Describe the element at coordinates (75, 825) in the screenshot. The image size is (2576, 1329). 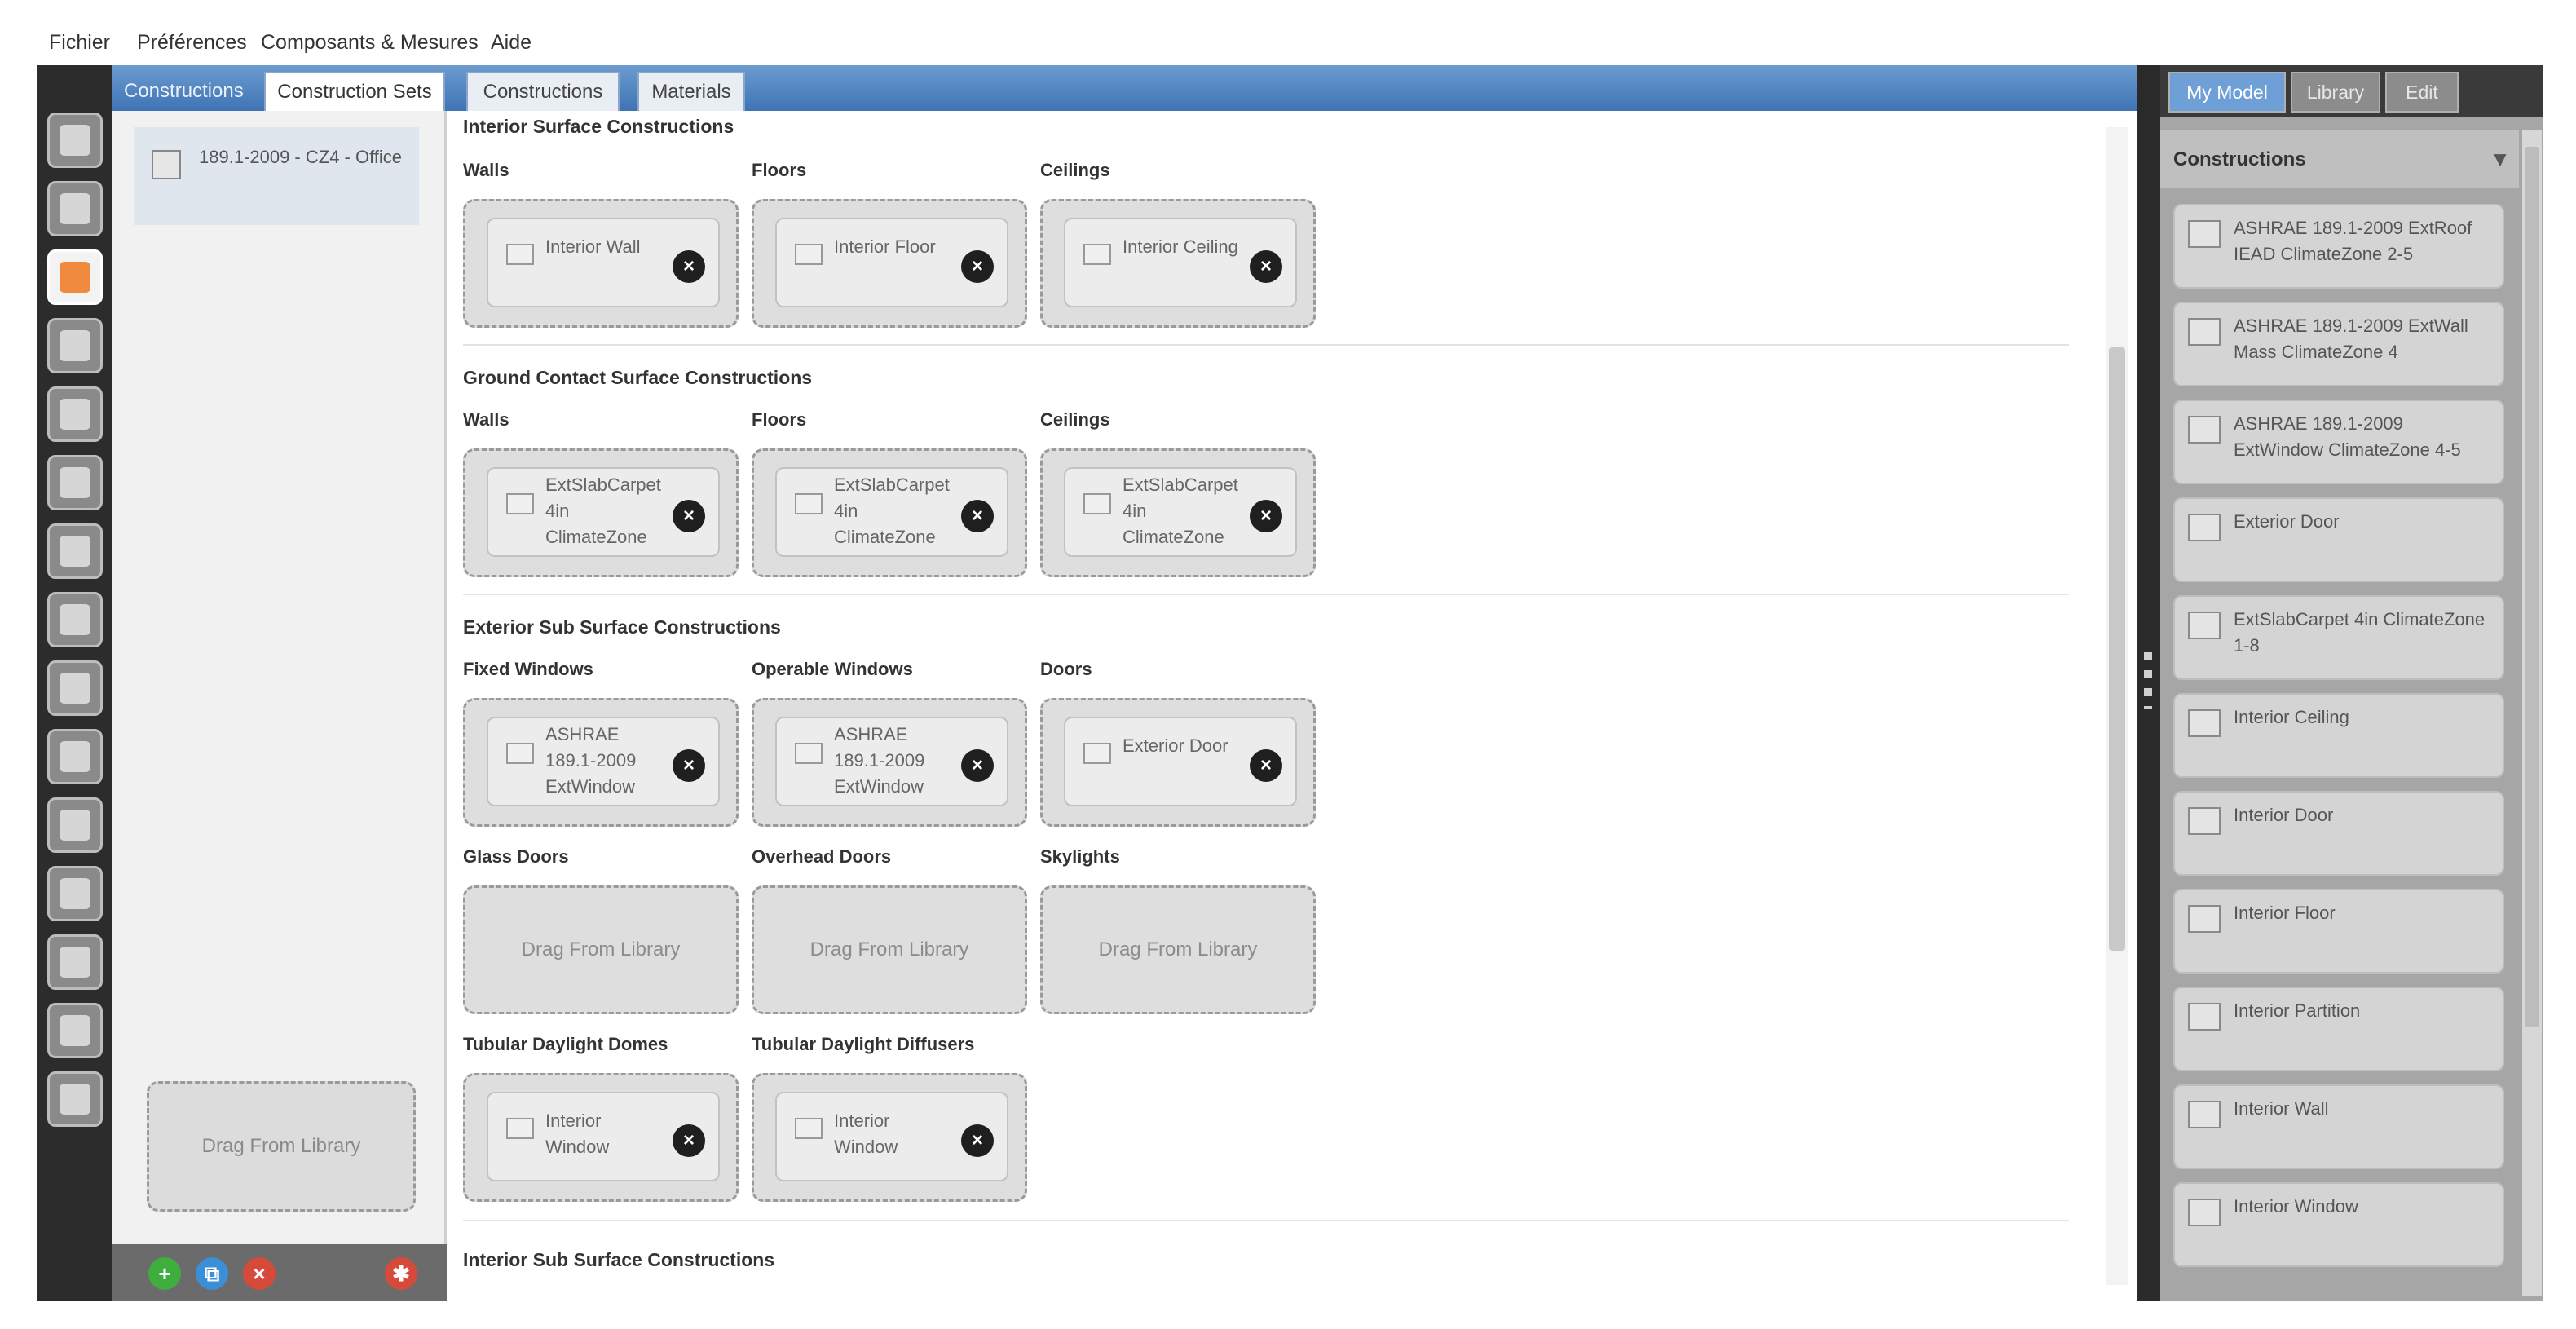
I see `variables-tool-button` at that location.